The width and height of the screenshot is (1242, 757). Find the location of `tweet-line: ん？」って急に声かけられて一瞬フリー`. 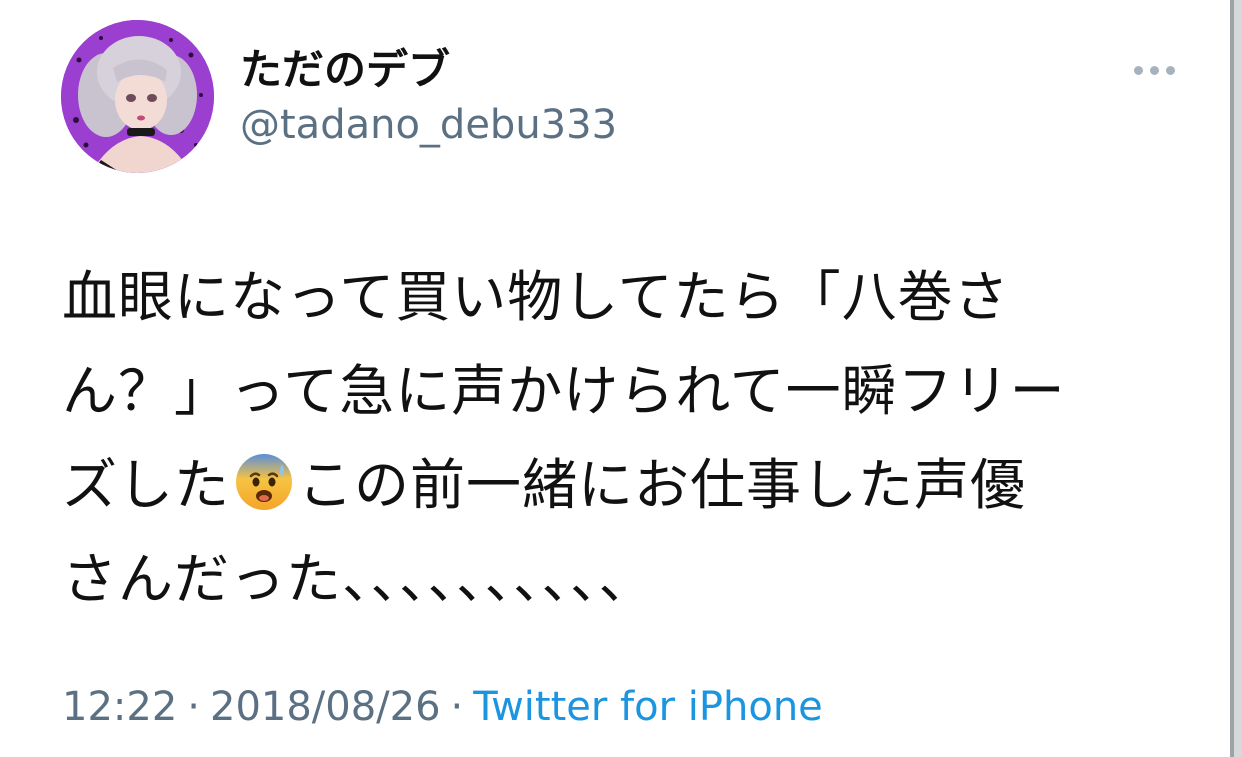

tweet-line: ん？」って急に声かけられて一瞬フリー is located at coordinates (564, 391).